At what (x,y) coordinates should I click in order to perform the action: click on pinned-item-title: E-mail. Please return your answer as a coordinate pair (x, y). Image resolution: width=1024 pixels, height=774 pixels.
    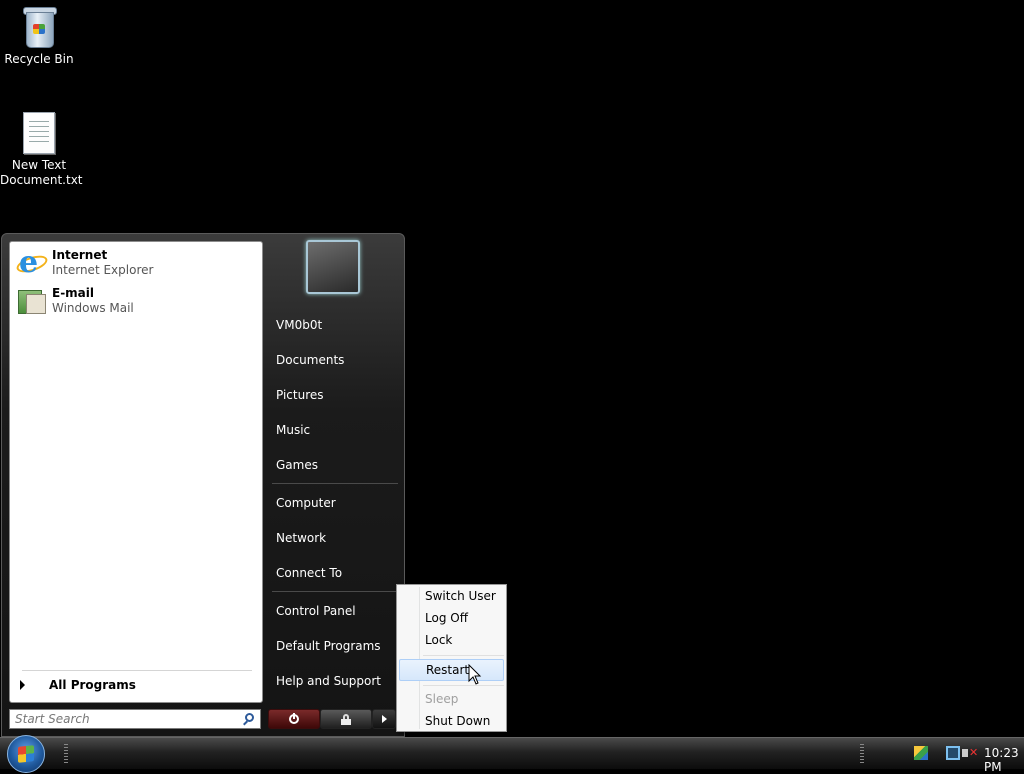
    Looking at the image, I should click on (73, 293).